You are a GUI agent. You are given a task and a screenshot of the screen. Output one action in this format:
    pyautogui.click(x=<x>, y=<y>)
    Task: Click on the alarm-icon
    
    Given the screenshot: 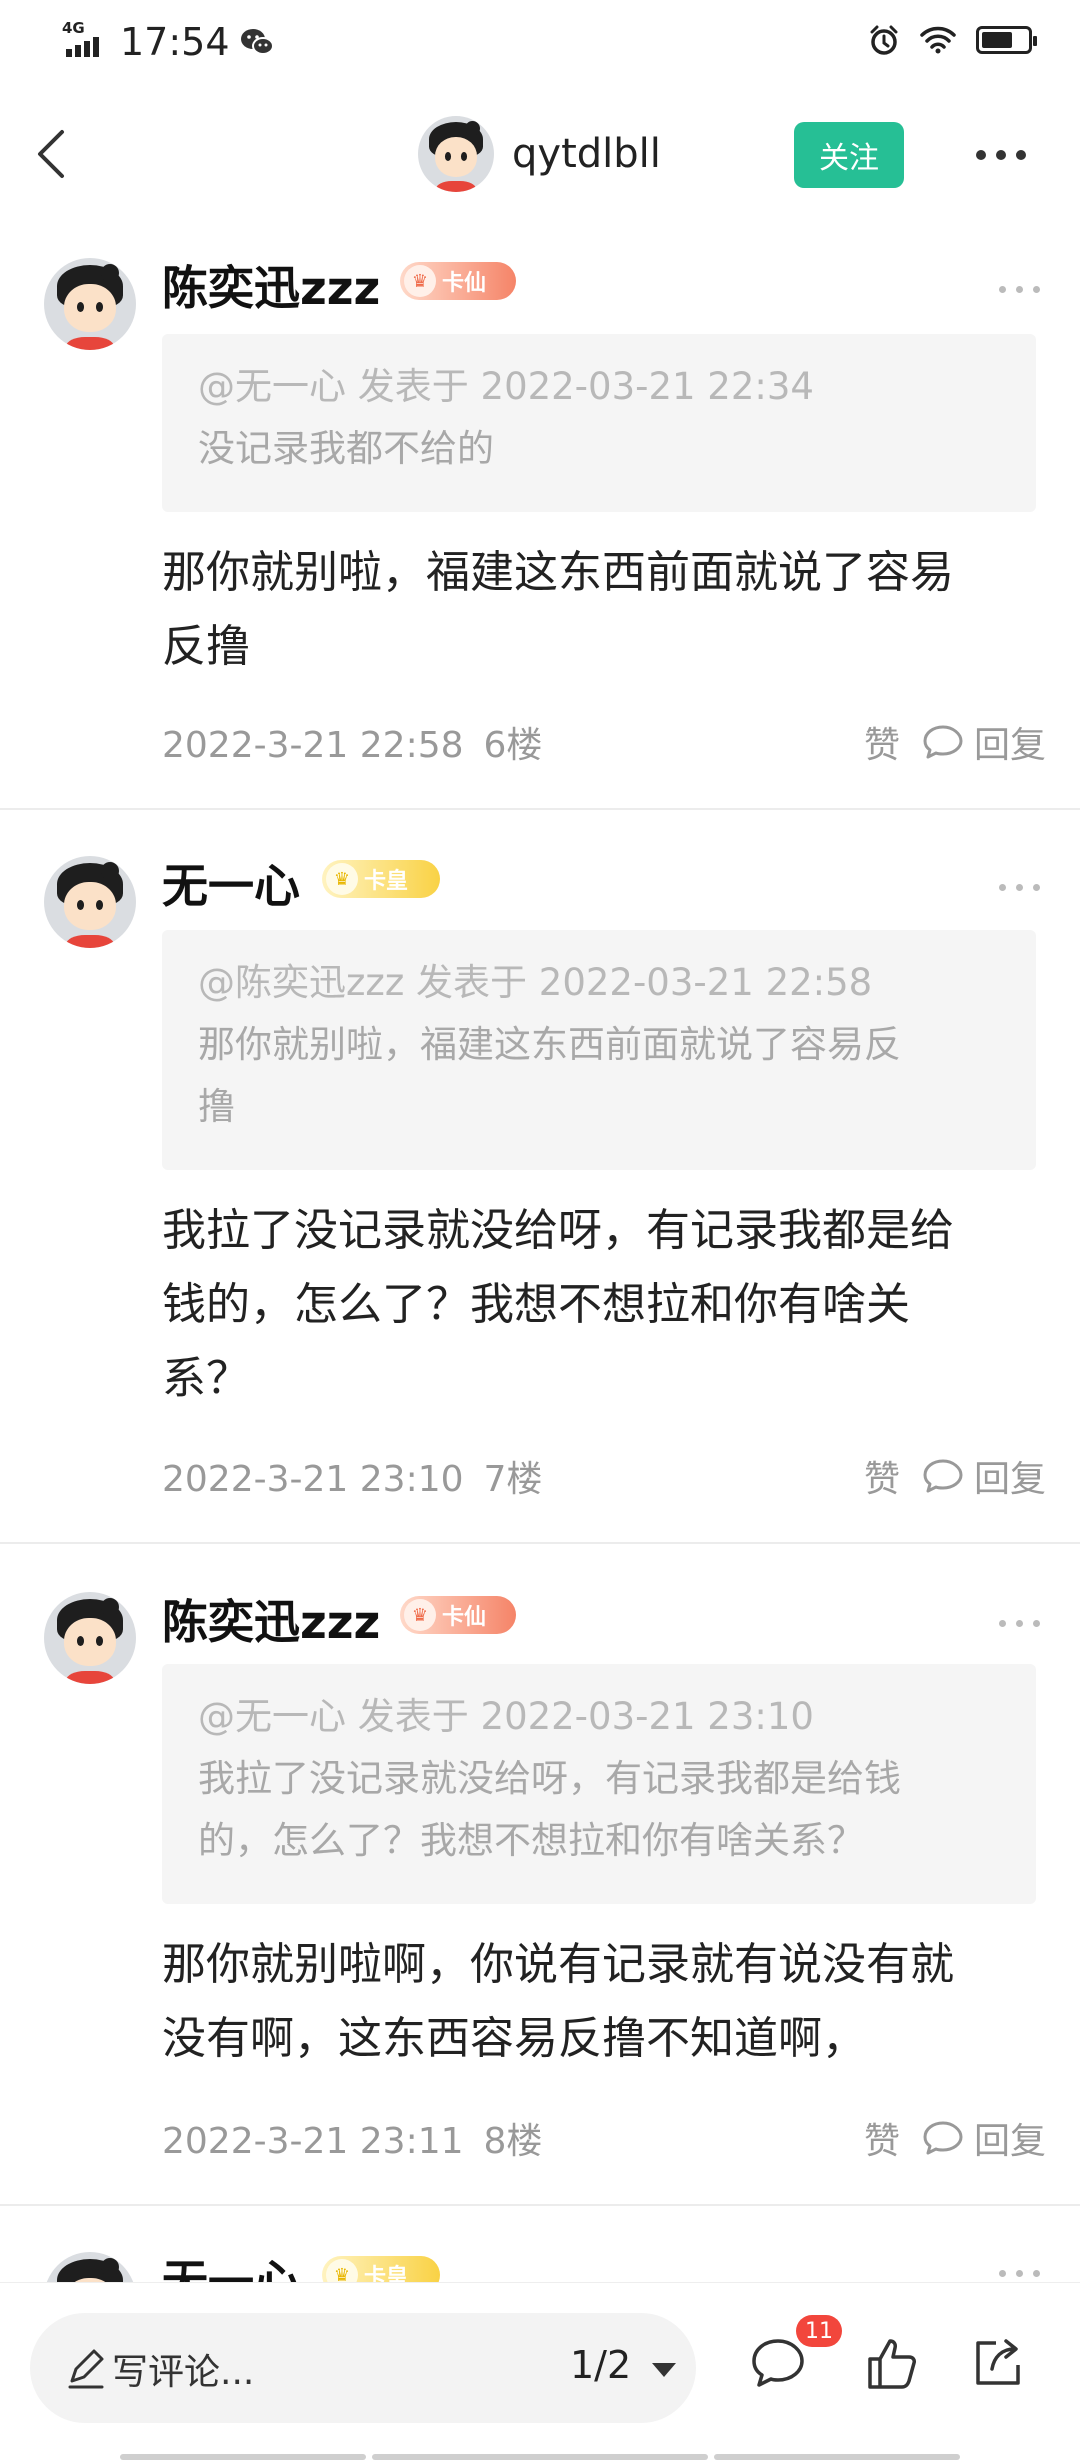 What is the action you would take?
    pyautogui.click(x=884, y=40)
    